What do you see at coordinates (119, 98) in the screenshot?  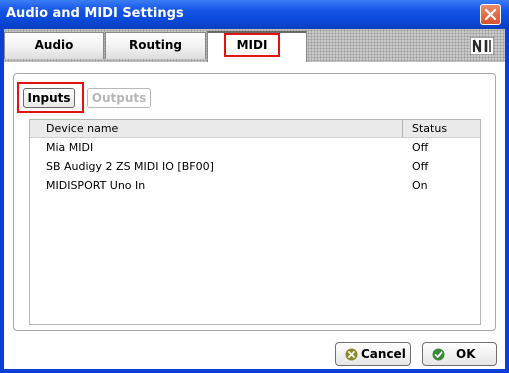 I see `outputs-button: Outputs` at bounding box center [119, 98].